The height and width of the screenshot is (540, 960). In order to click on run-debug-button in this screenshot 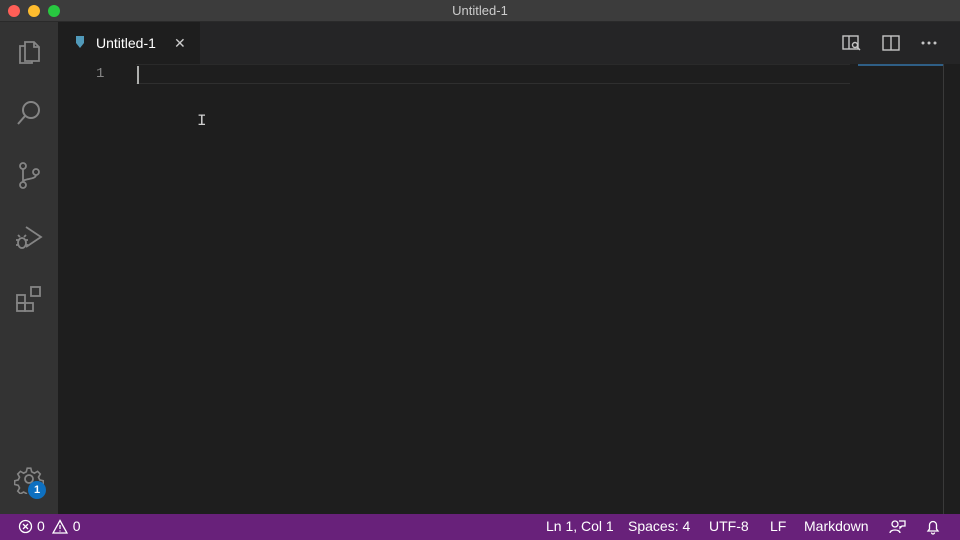, I will do `click(29, 237)`.